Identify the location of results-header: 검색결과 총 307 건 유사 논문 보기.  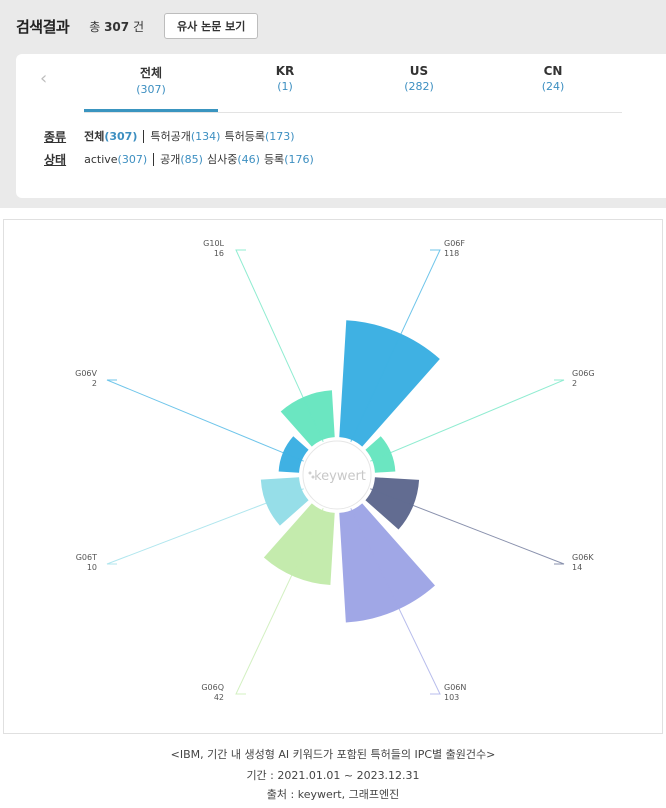
(137, 26).